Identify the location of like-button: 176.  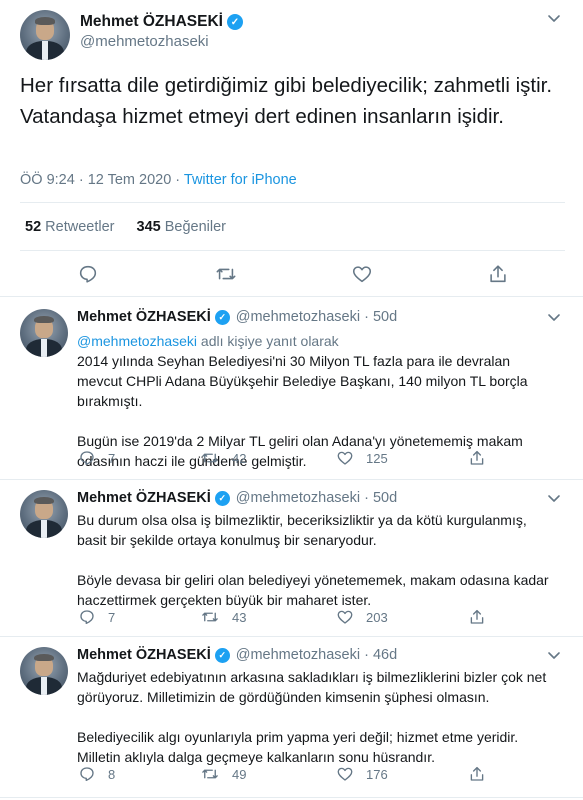
(362, 774).